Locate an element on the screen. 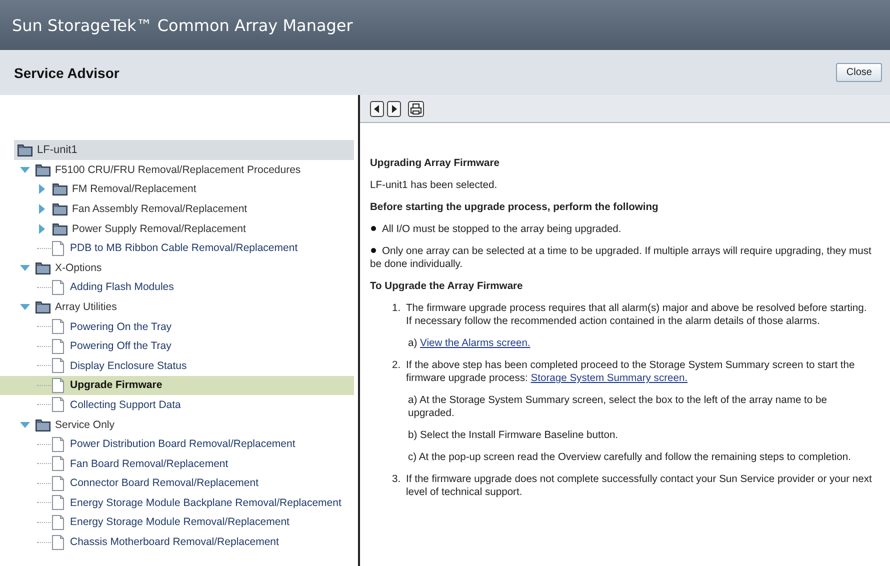  document-link: Chassis Motherboard Removal/Replacement is located at coordinates (174, 542).